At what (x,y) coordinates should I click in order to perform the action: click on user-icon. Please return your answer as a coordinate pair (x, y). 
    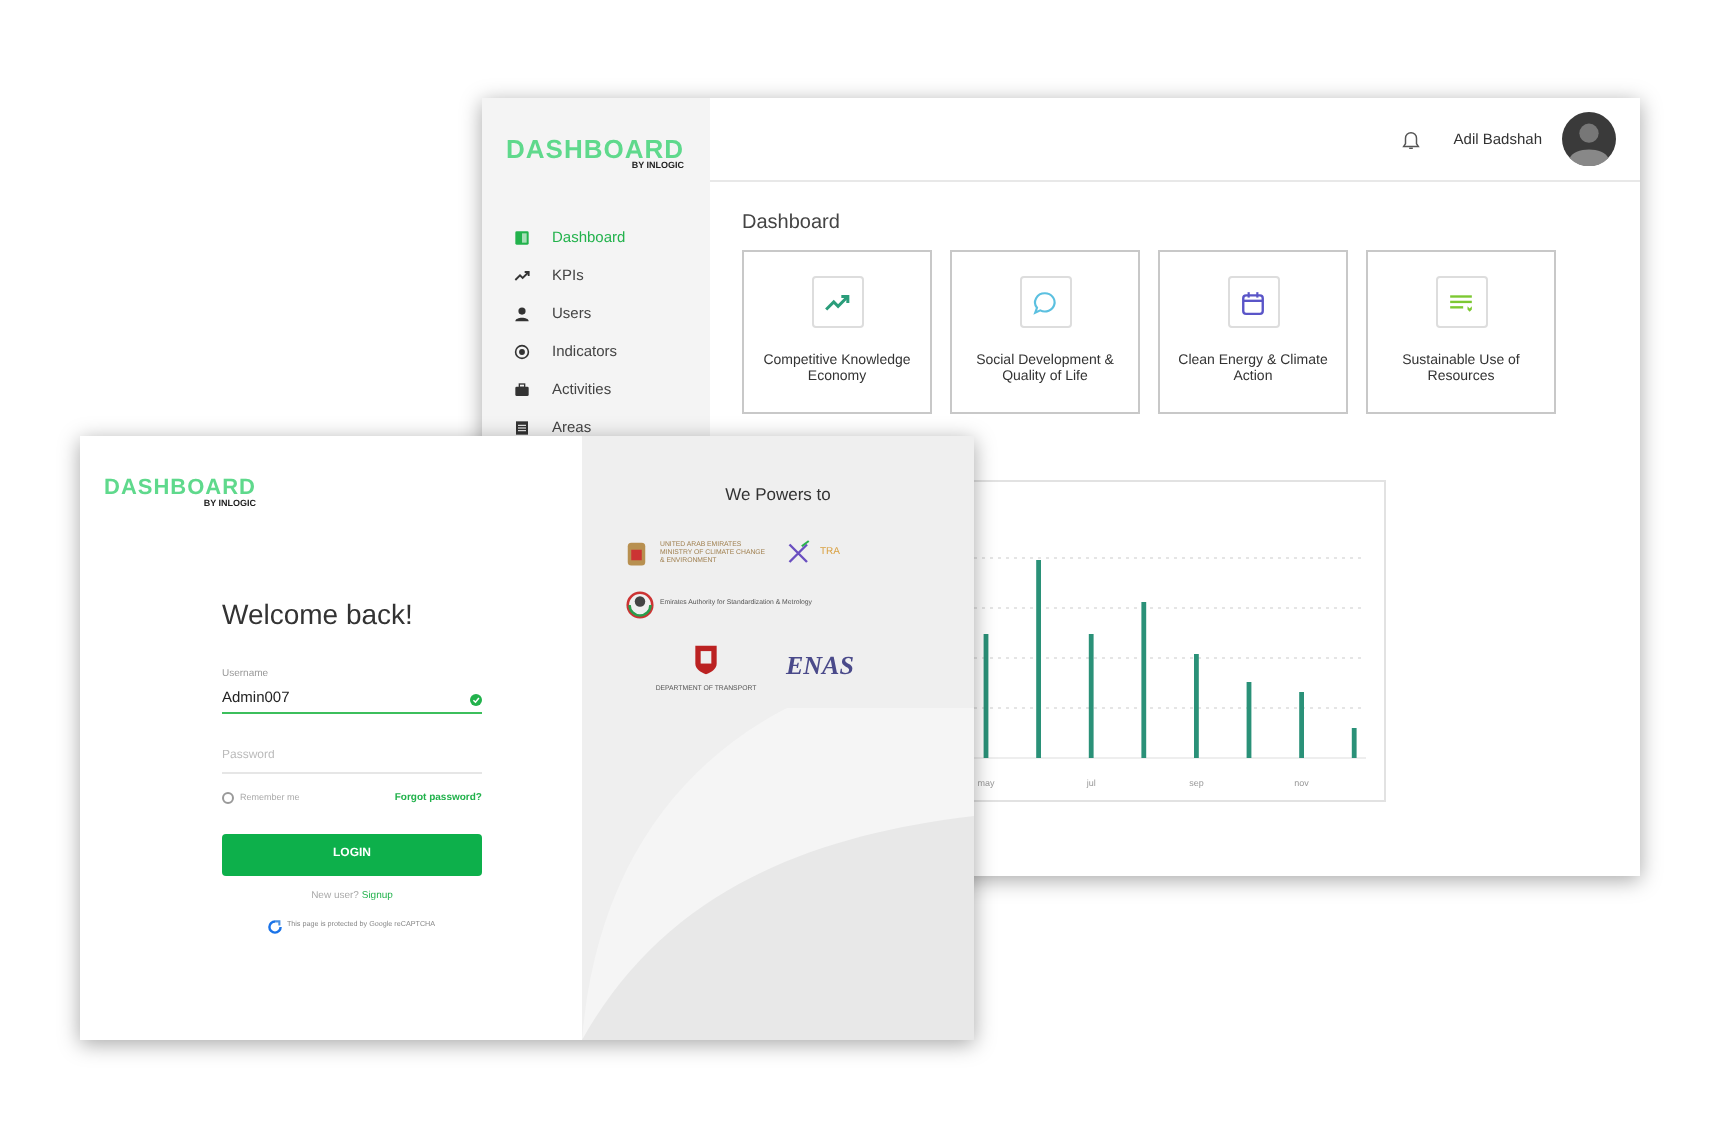
    Looking at the image, I should click on (522, 314).